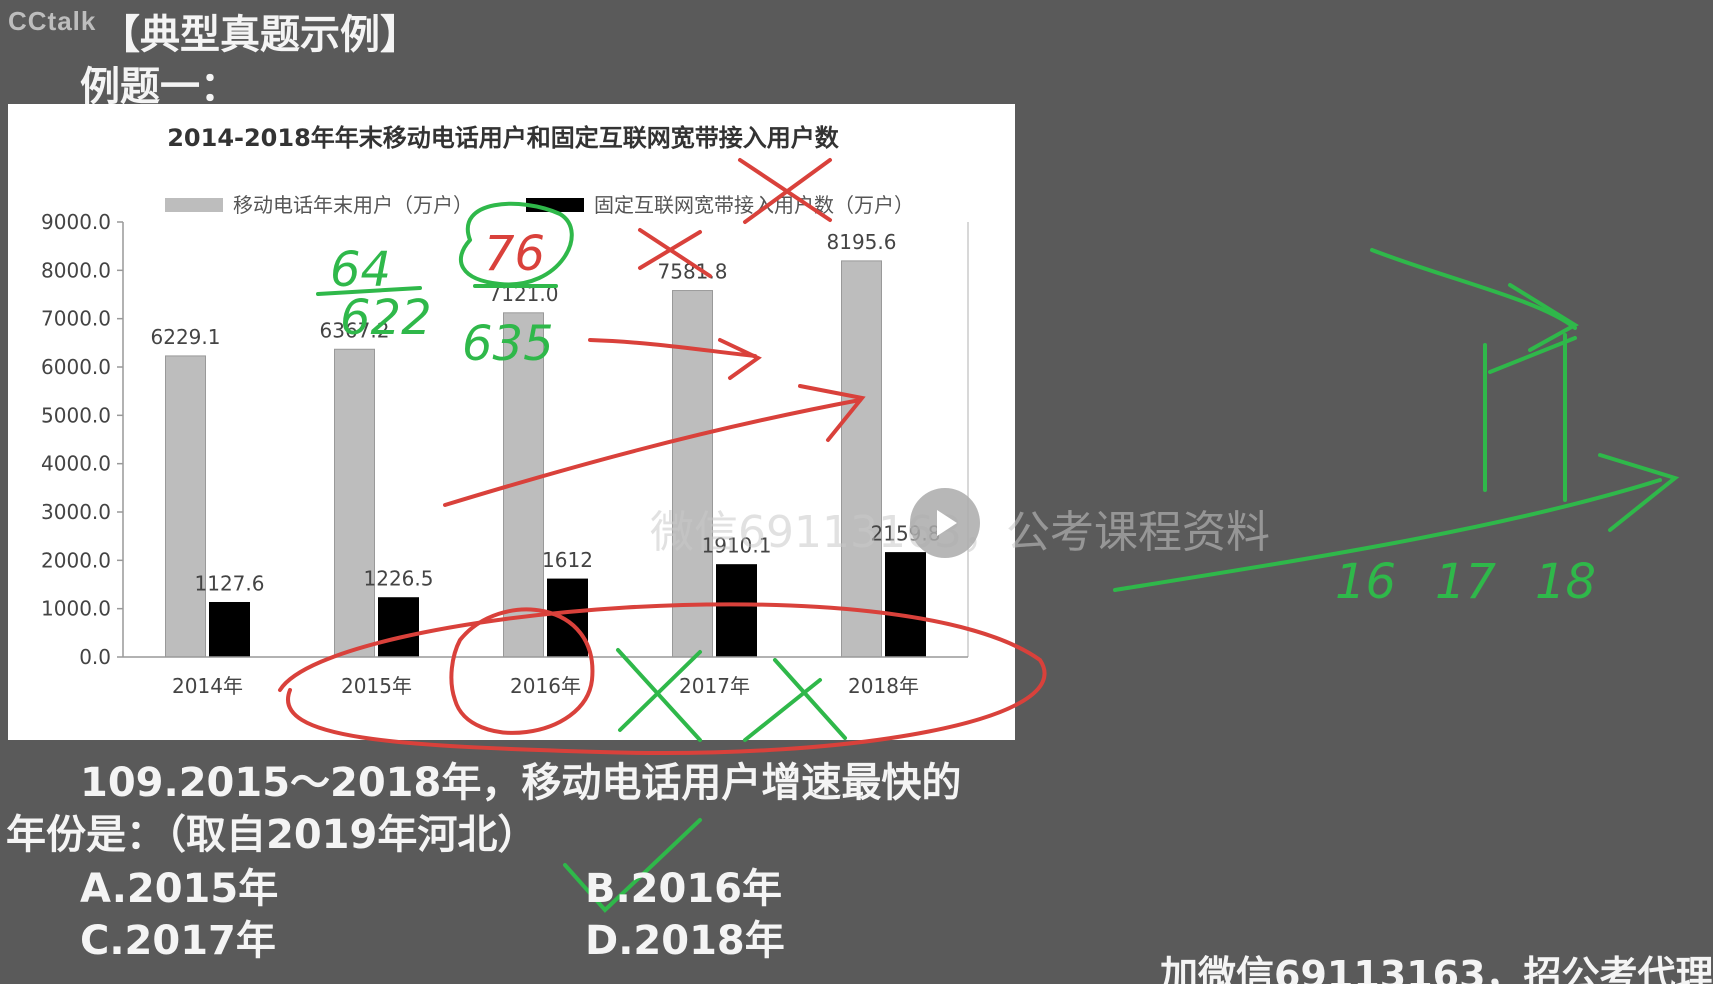  What do you see at coordinates (1473, 289) in the screenshot?
I see `green-upper-arrow` at bounding box center [1473, 289].